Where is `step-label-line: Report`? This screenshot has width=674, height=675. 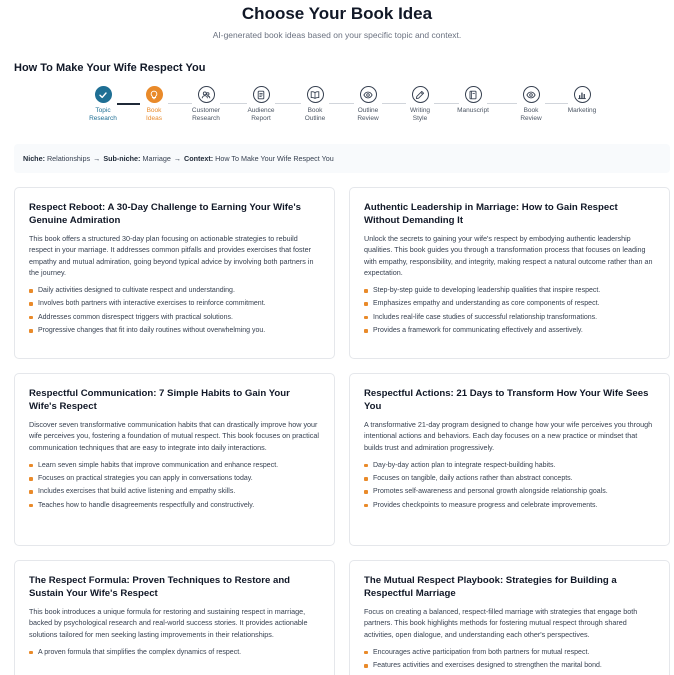
step-label-line: Report is located at coordinates (261, 118).